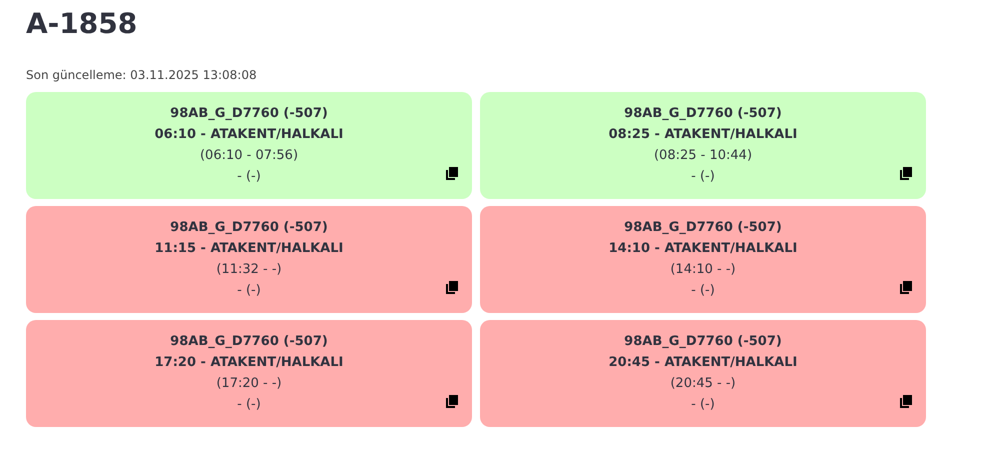 The width and height of the screenshot is (997, 465). What do you see at coordinates (249, 270) in the screenshot?
I see `time-range-text: (11:32 - -)` at bounding box center [249, 270].